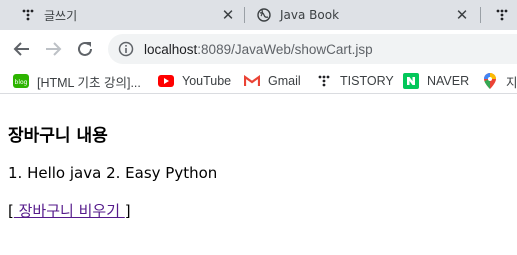 The width and height of the screenshot is (517, 255). I want to click on tab-partial, so click(505, 15).